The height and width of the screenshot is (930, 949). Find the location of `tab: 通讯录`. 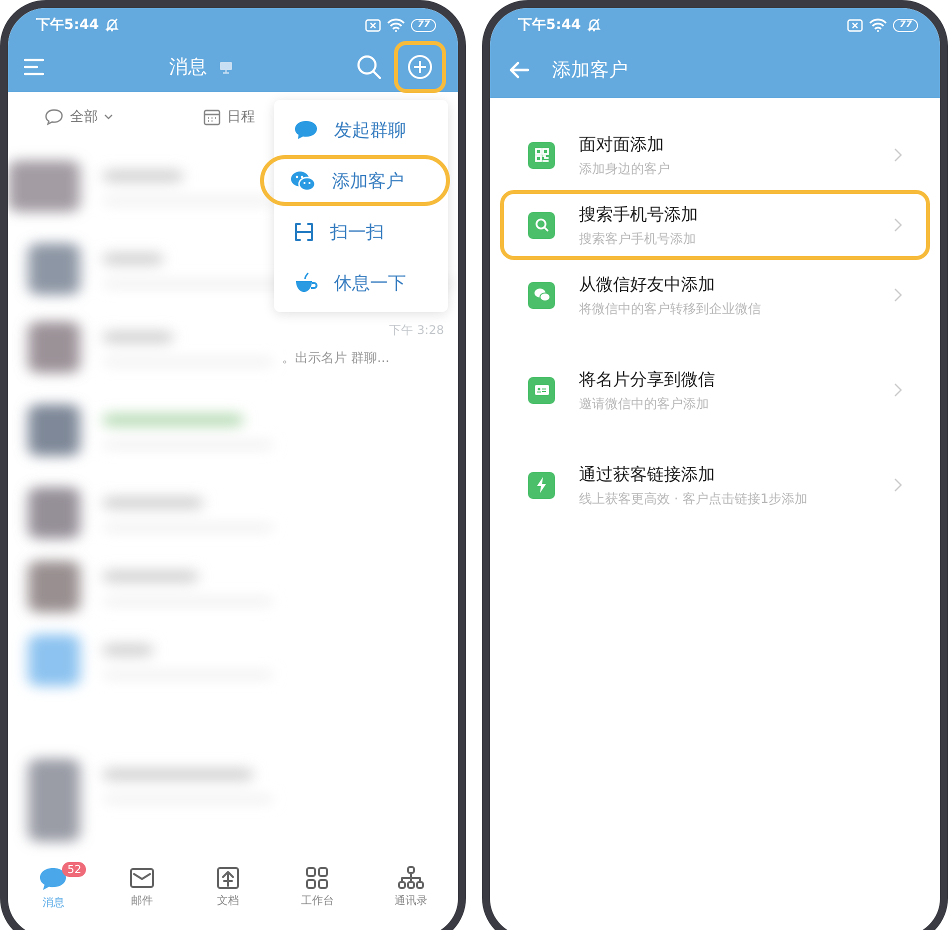

tab: 通讯录 is located at coordinates (411, 891).